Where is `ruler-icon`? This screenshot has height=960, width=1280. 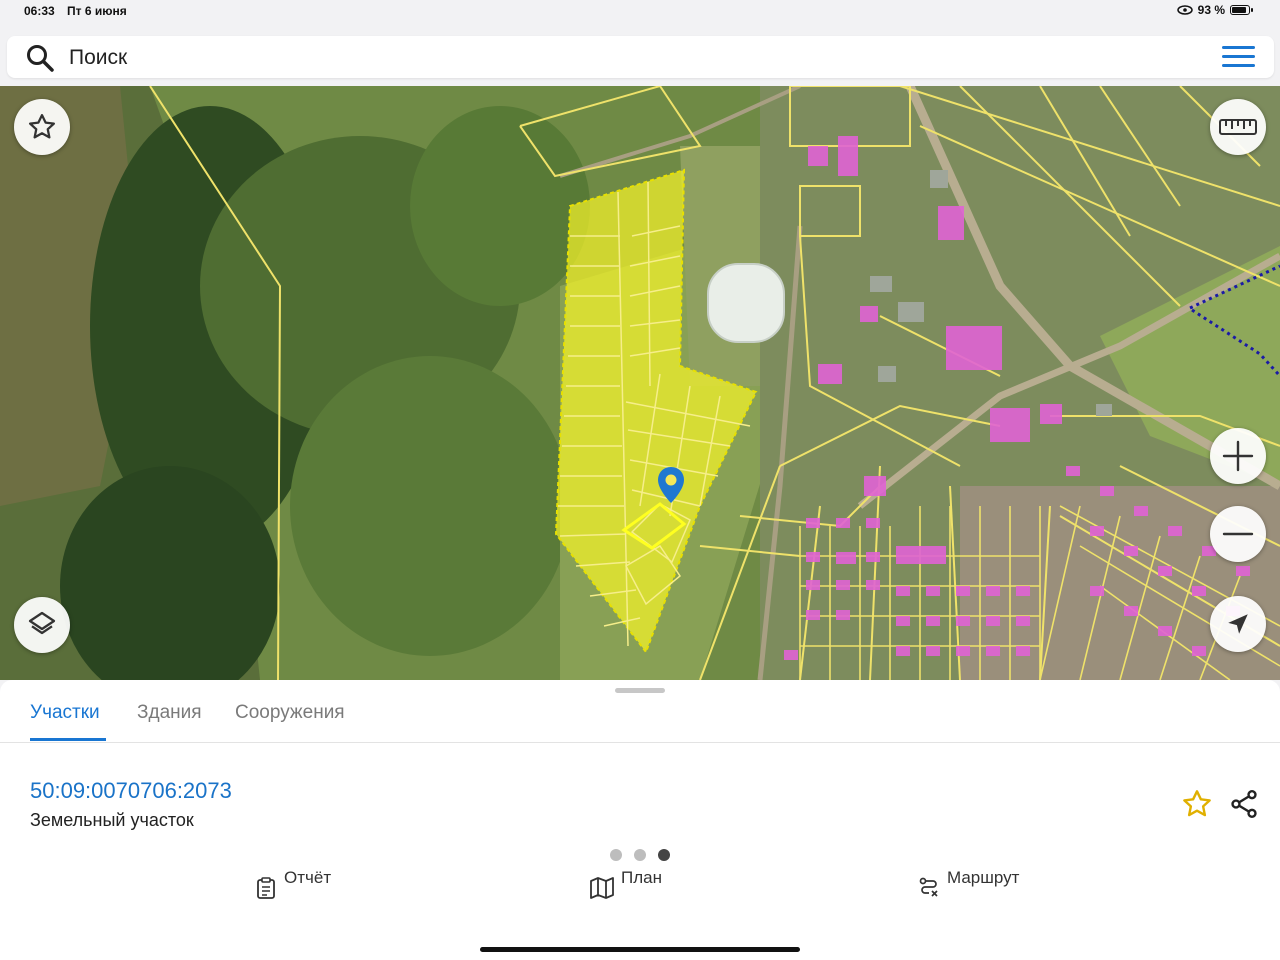 ruler-icon is located at coordinates (1238, 127).